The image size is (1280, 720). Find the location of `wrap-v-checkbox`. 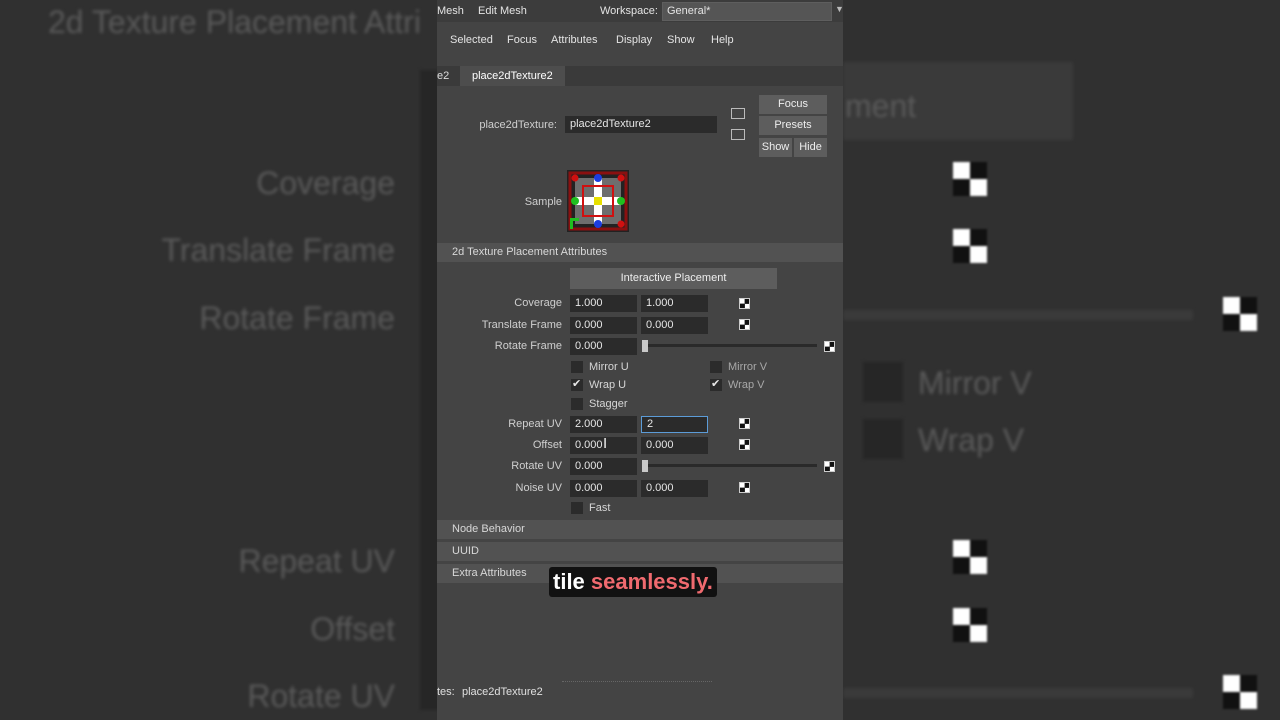

wrap-v-checkbox is located at coordinates (716, 384).